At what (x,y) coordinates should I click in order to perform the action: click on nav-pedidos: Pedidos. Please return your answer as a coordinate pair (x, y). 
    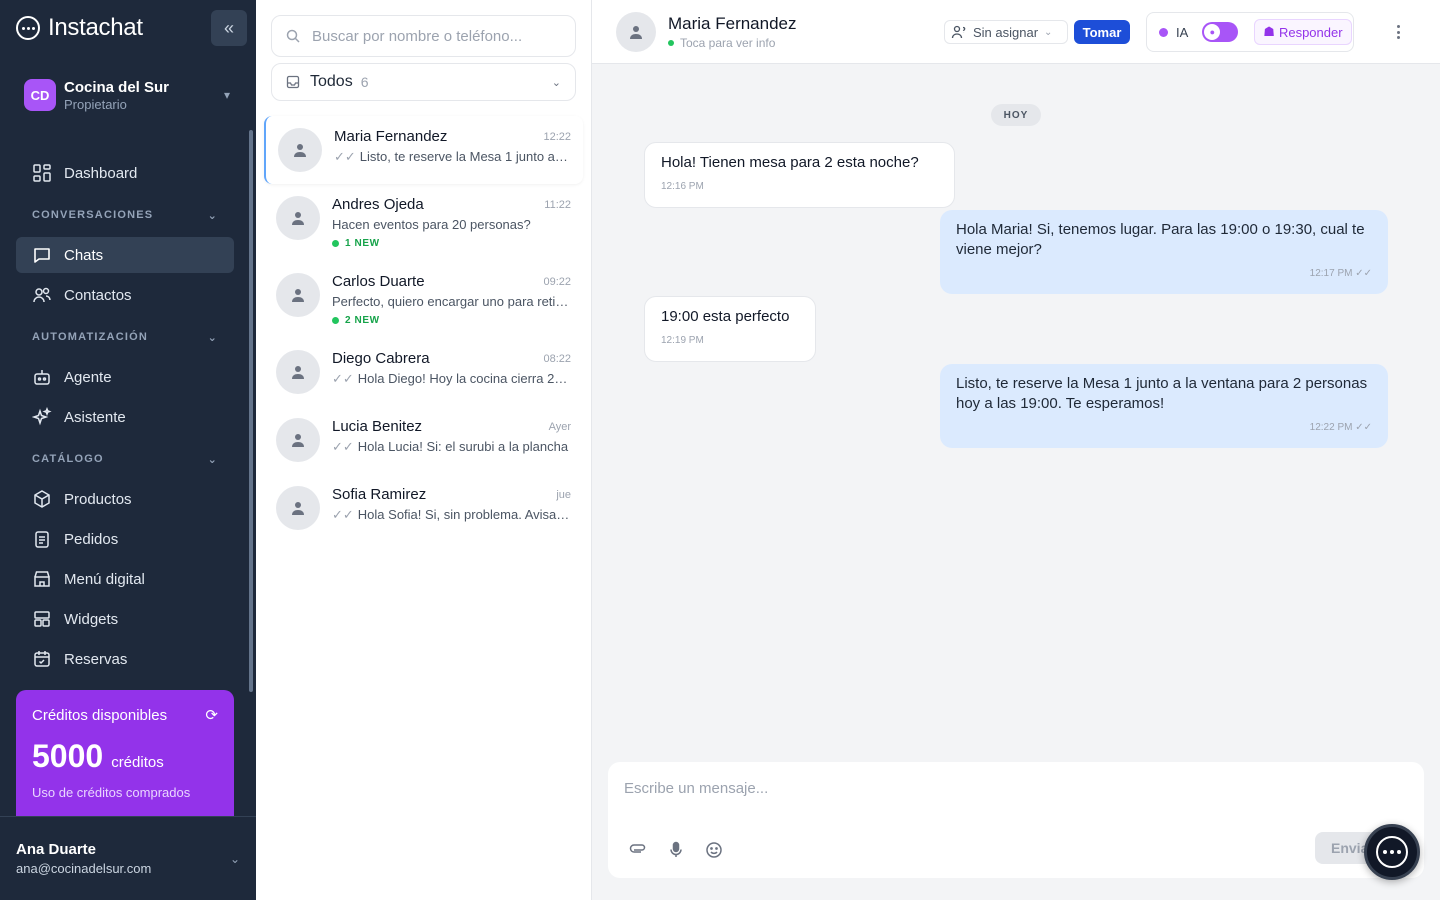
    Looking at the image, I should click on (125, 539).